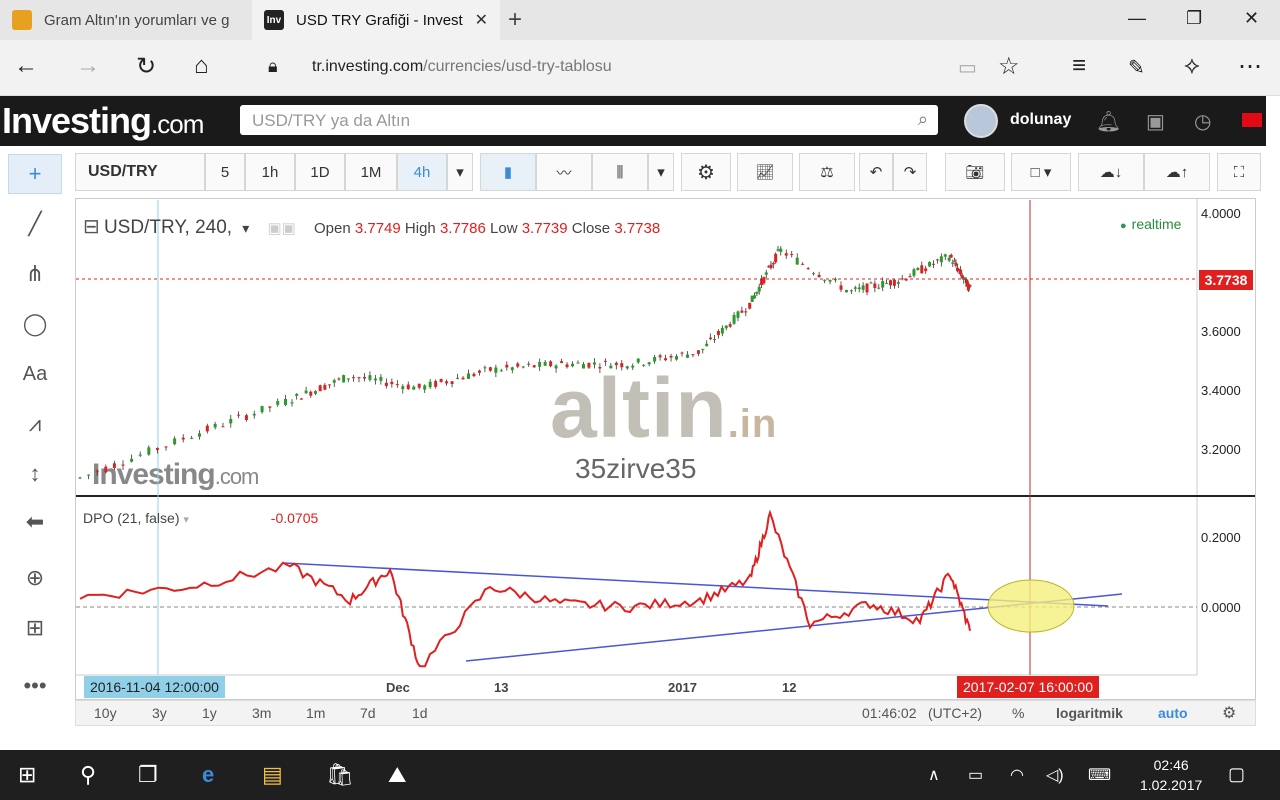 The image size is (1280, 800). What do you see at coordinates (35, 474) in the screenshot?
I see `measure-tool-icon: ↕` at bounding box center [35, 474].